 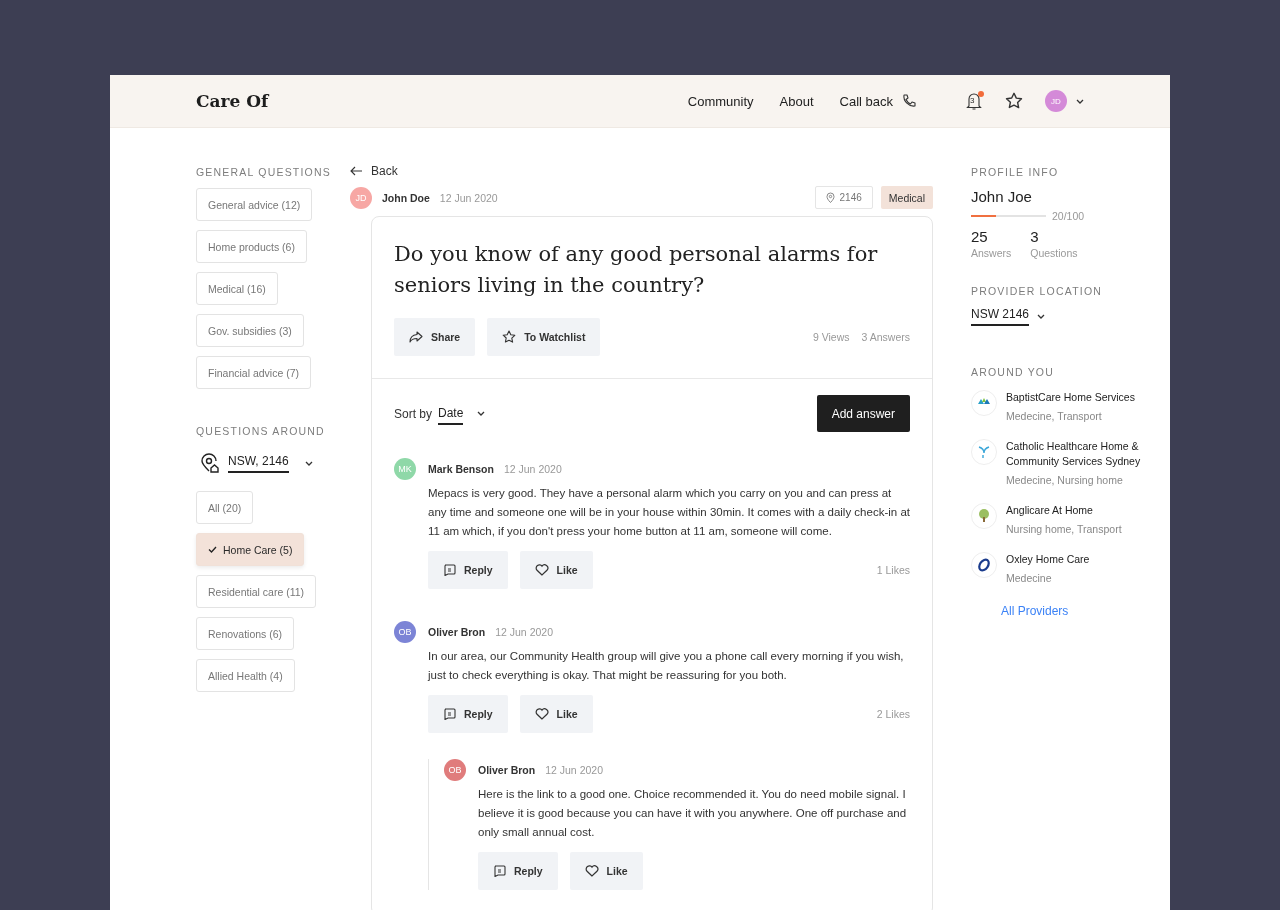 What do you see at coordinates (893, 714) in the screenshot?
I see `likes-count: 2 Likes` at bounding box center [893, 714].